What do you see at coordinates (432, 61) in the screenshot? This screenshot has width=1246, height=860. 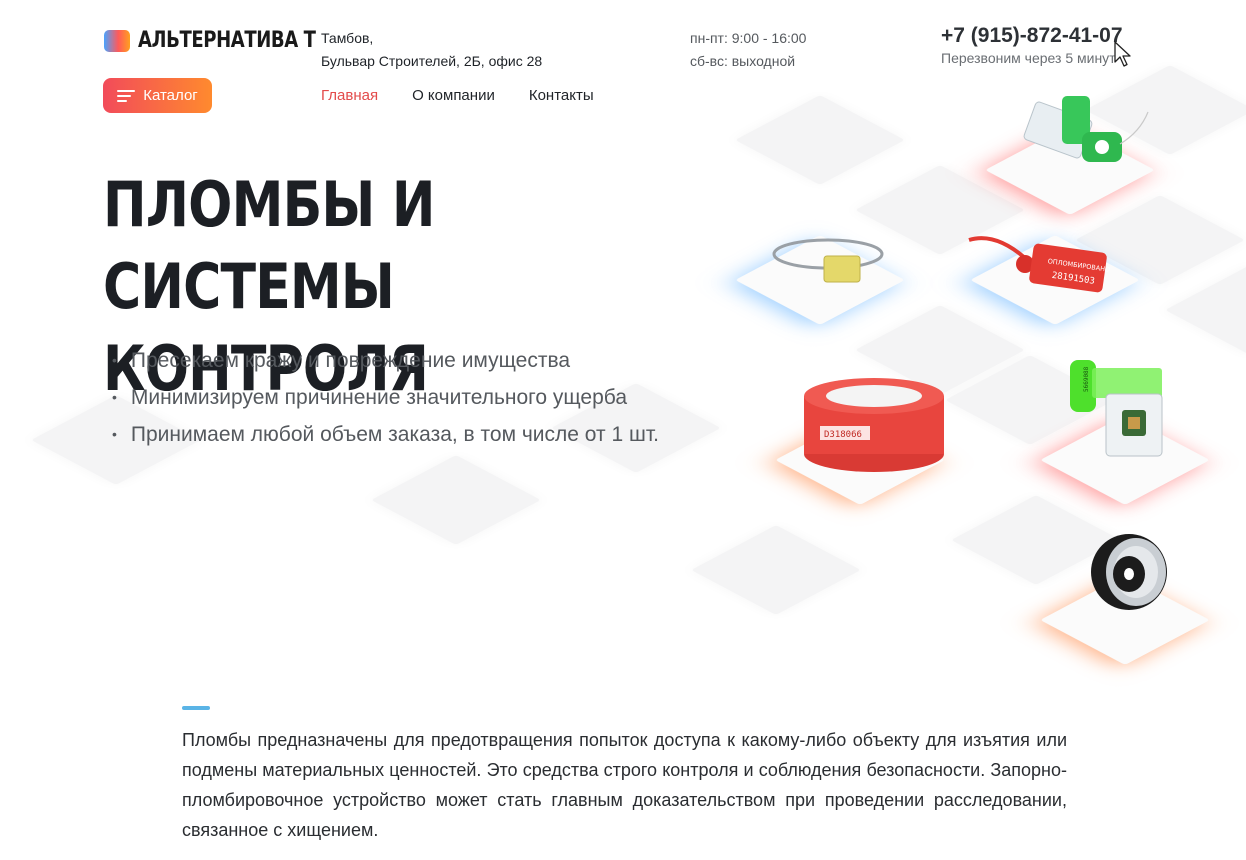 I see `address-street: Бульвар Строителей, 2Б, офис 28` at bounding box center [432, 61].